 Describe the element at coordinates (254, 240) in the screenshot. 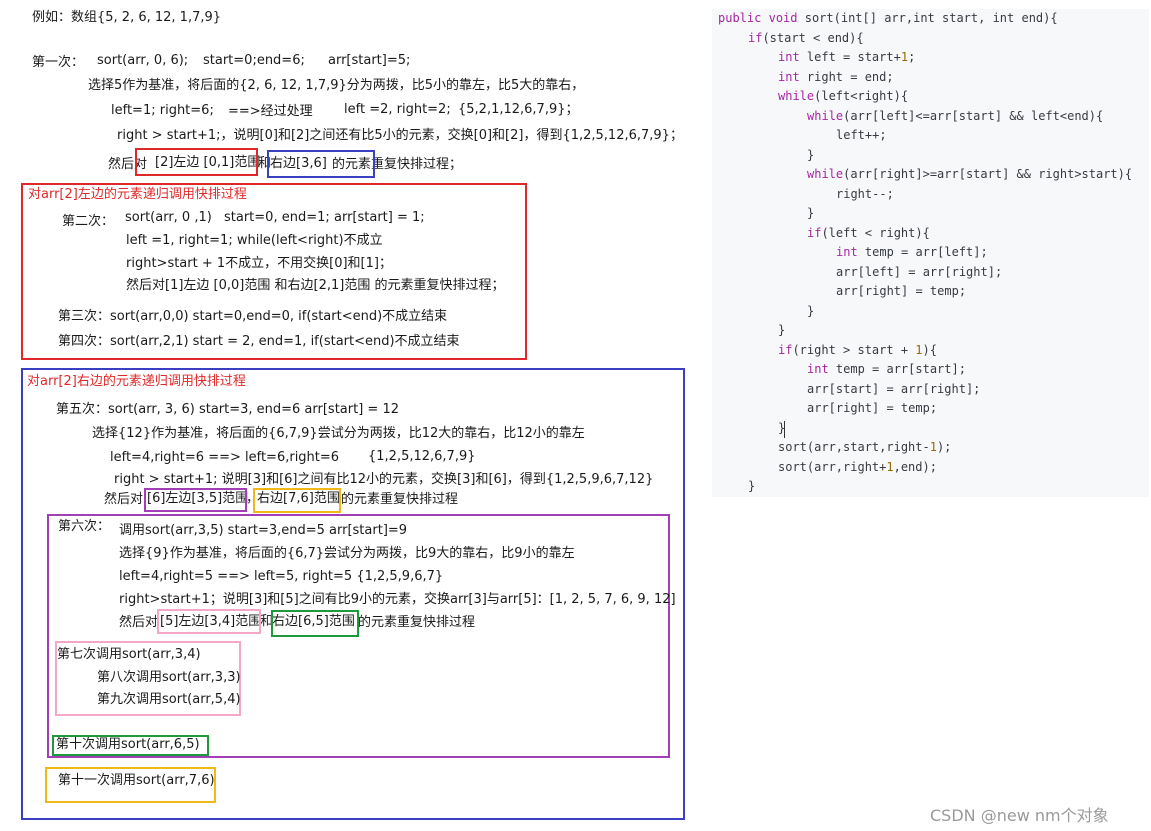

I see `pass2-line2: left =1, right=1; while(left<right)不成立` at that location.